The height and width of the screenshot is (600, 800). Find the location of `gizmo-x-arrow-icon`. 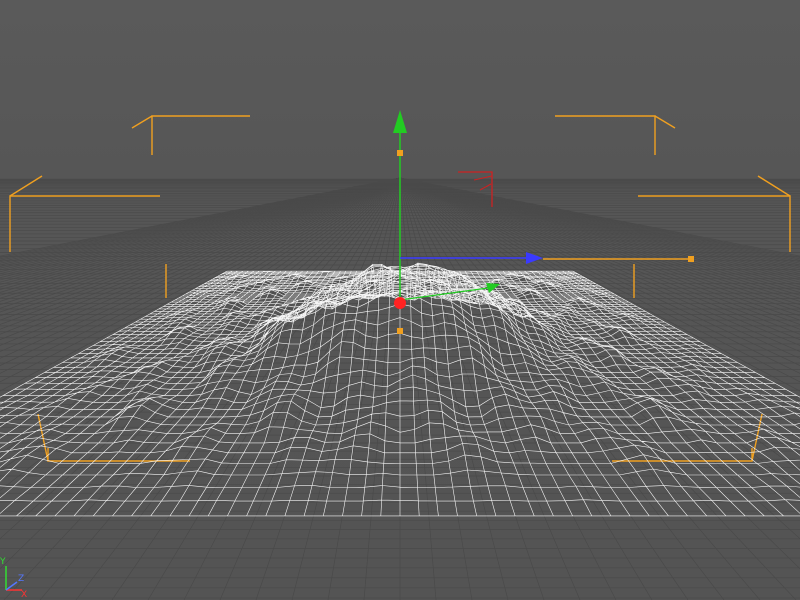

gizmo-x-arrow-icon is located at coordinates (534, 258).